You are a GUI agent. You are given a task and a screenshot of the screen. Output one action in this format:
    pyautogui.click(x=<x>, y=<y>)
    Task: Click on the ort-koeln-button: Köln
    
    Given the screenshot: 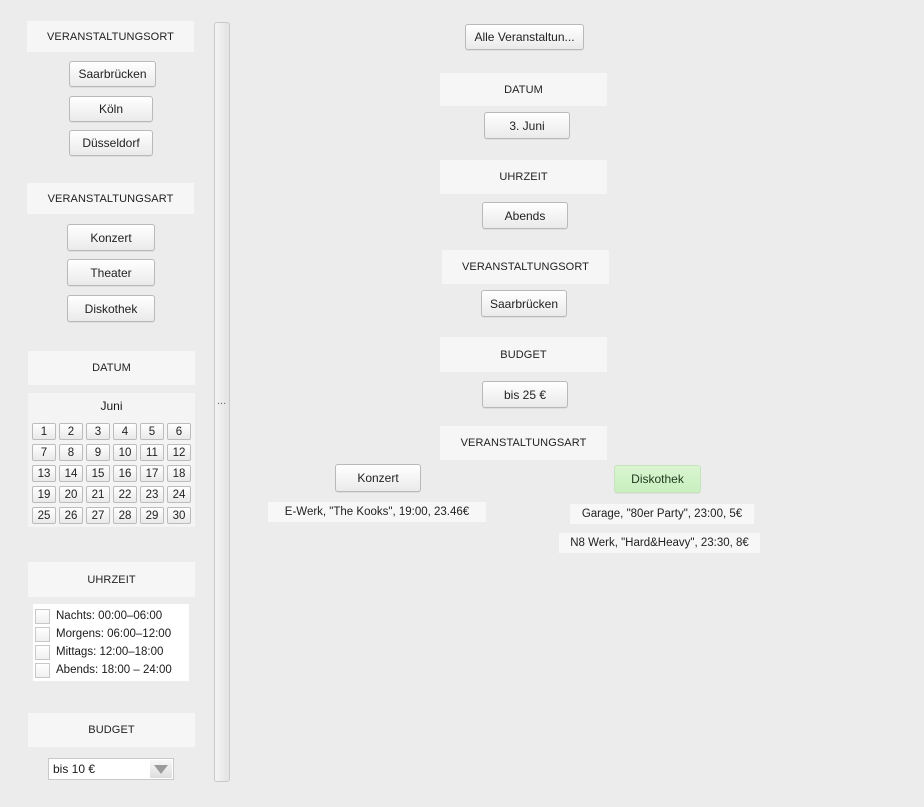 What is the action you would take?
    pyautogui.click(x=111, y=109)
    